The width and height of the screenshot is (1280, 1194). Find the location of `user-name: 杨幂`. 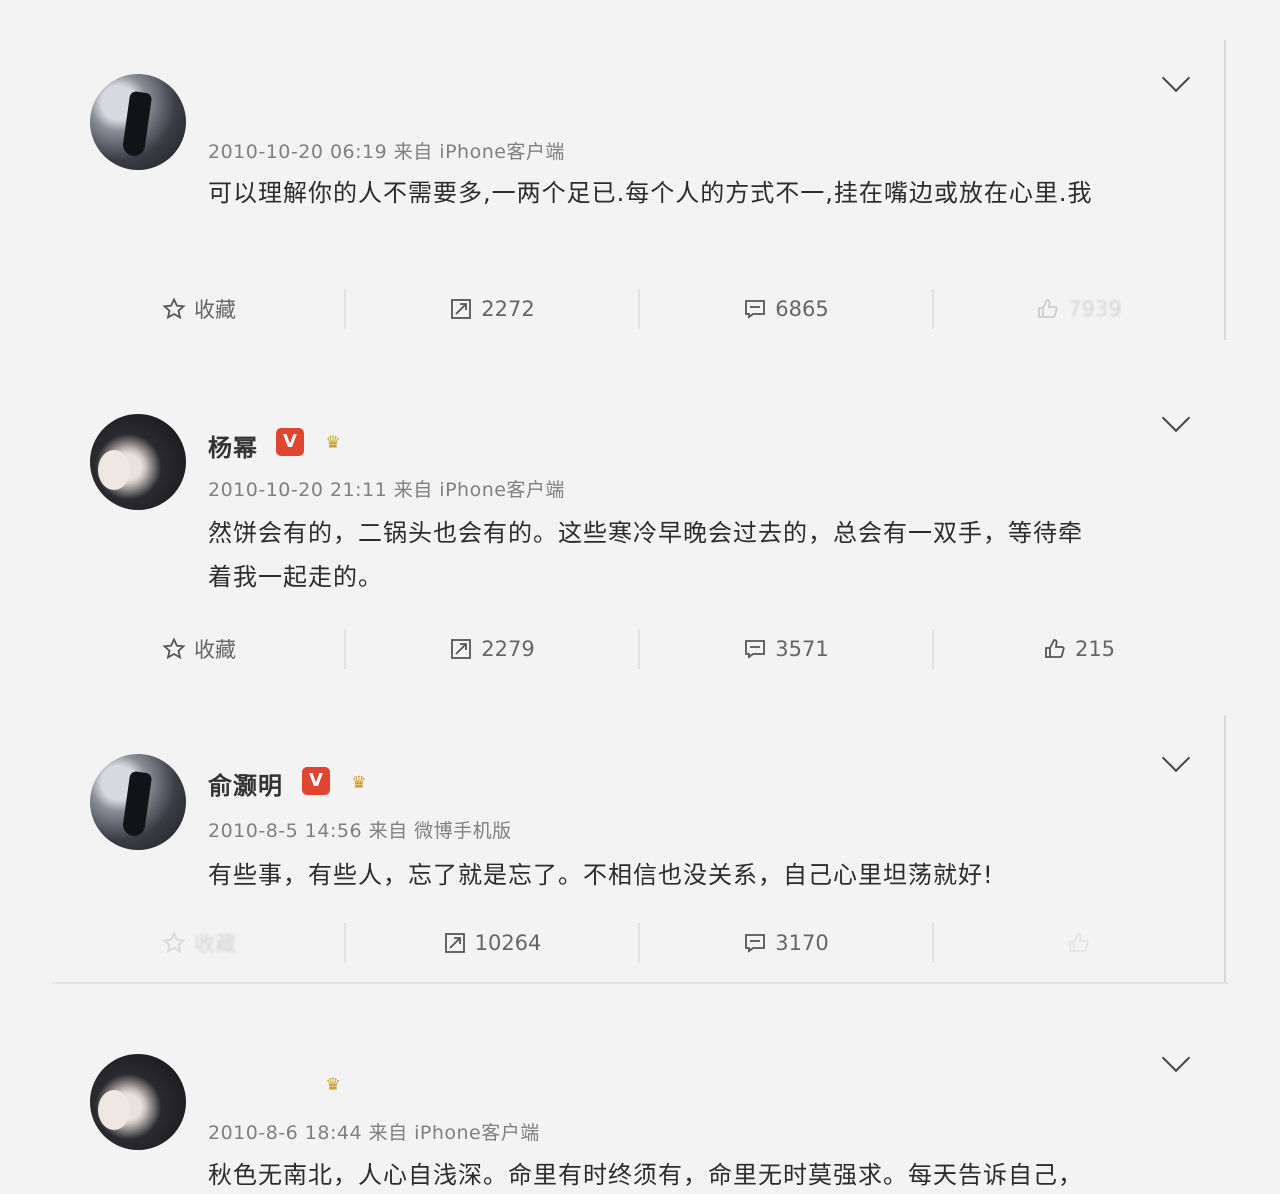

user-name: 杨幂 is located at coordinates (233, 445).